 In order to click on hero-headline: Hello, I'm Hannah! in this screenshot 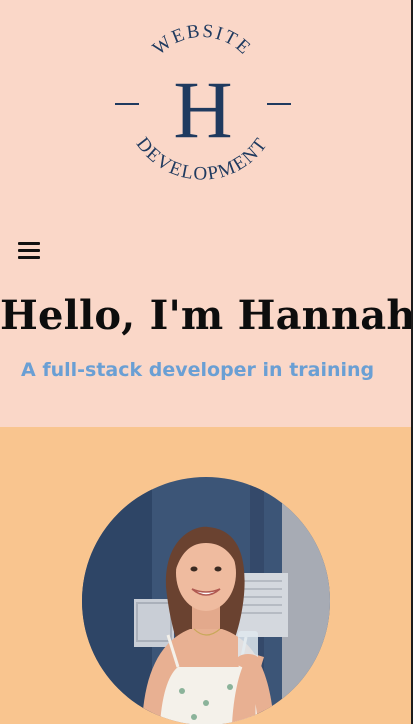, I will do `click(206, 315)`.